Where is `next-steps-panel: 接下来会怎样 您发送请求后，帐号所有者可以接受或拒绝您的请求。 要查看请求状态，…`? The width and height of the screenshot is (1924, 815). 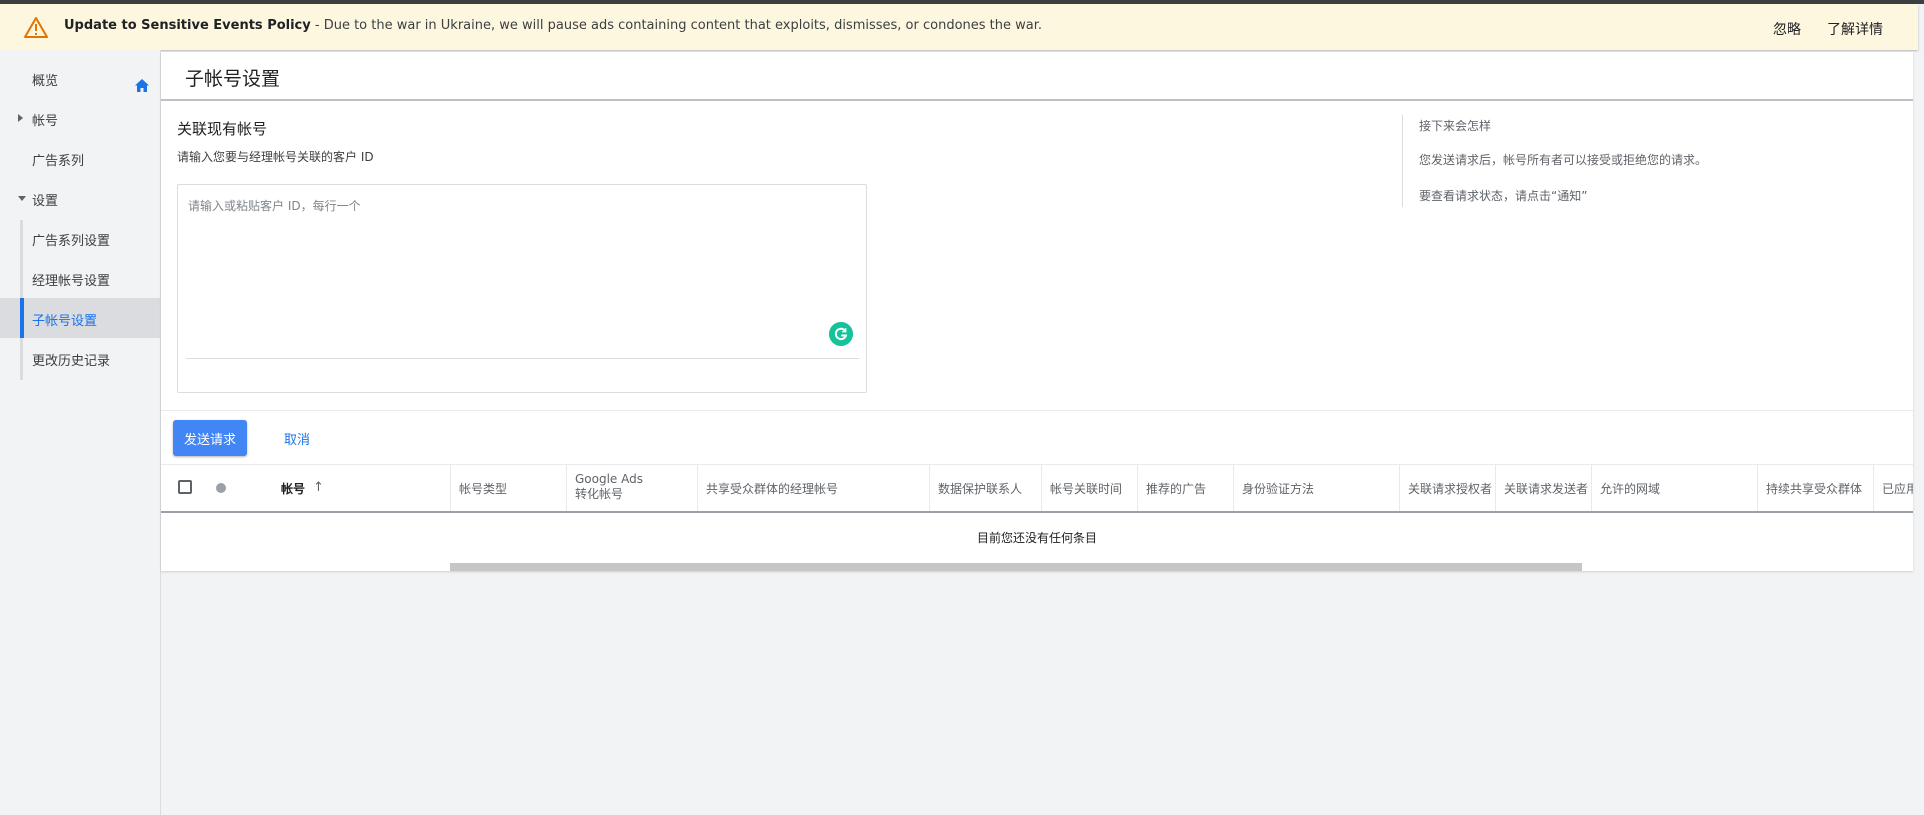
next-steps-panel: 接下来会怎样 您发送请求后，帐号所有者可以接受或拒绝您的请求。 要查看请求状态，… is located at coordinates (1602, 161).